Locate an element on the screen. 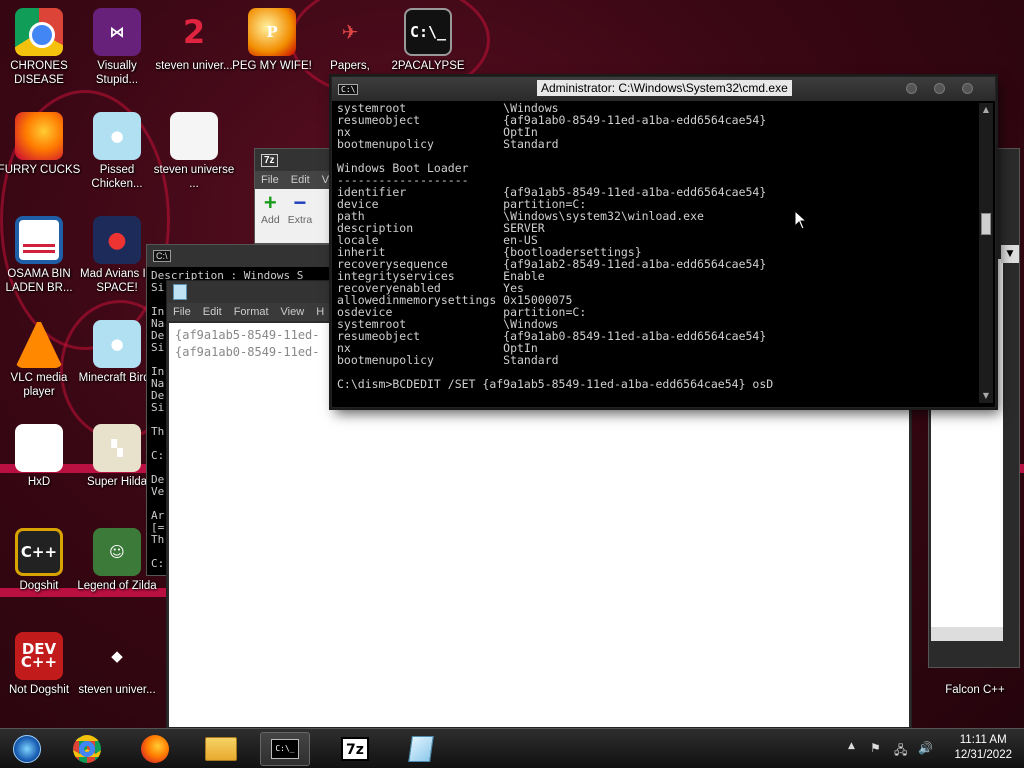  gem-icon: ◆ is located at coordinates (117, 656).